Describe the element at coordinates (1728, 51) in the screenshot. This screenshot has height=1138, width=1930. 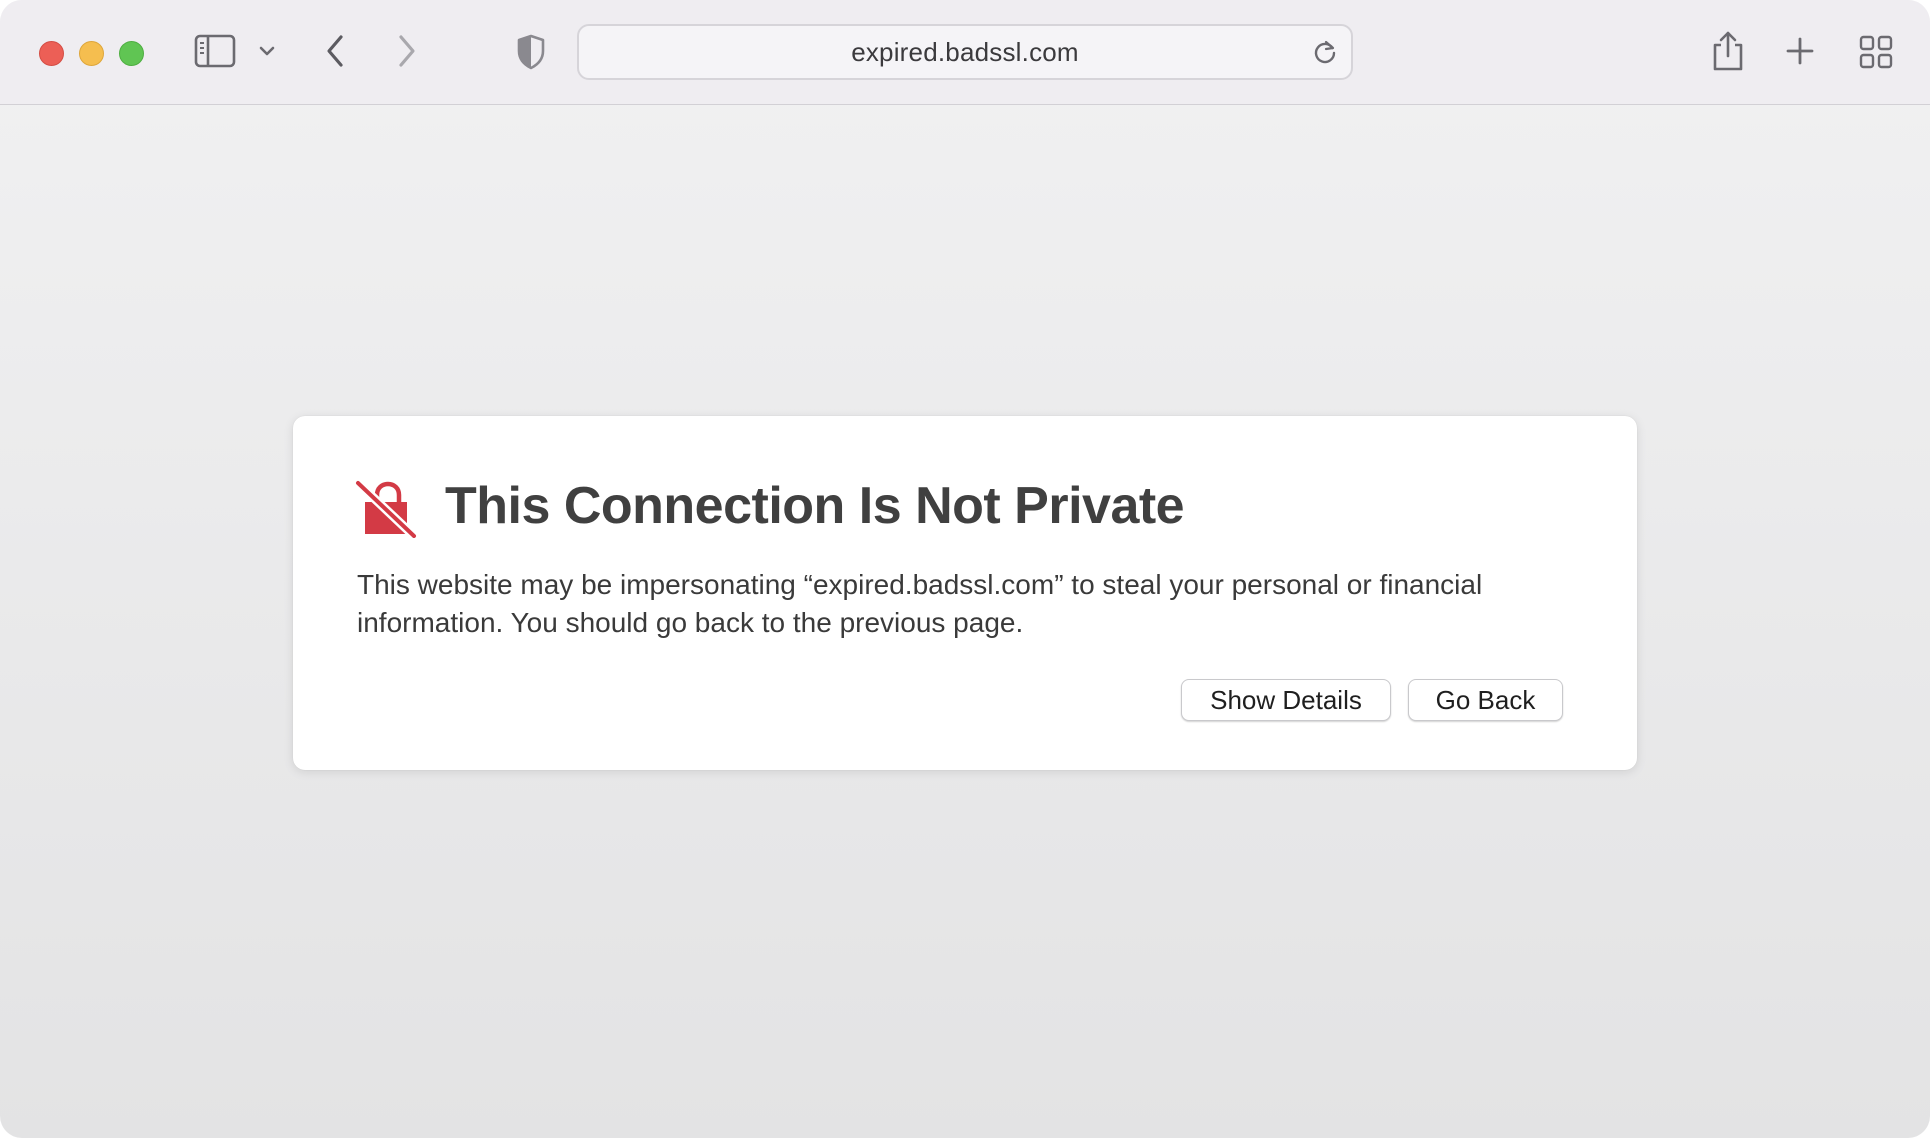
I see `share-icon` at that location.